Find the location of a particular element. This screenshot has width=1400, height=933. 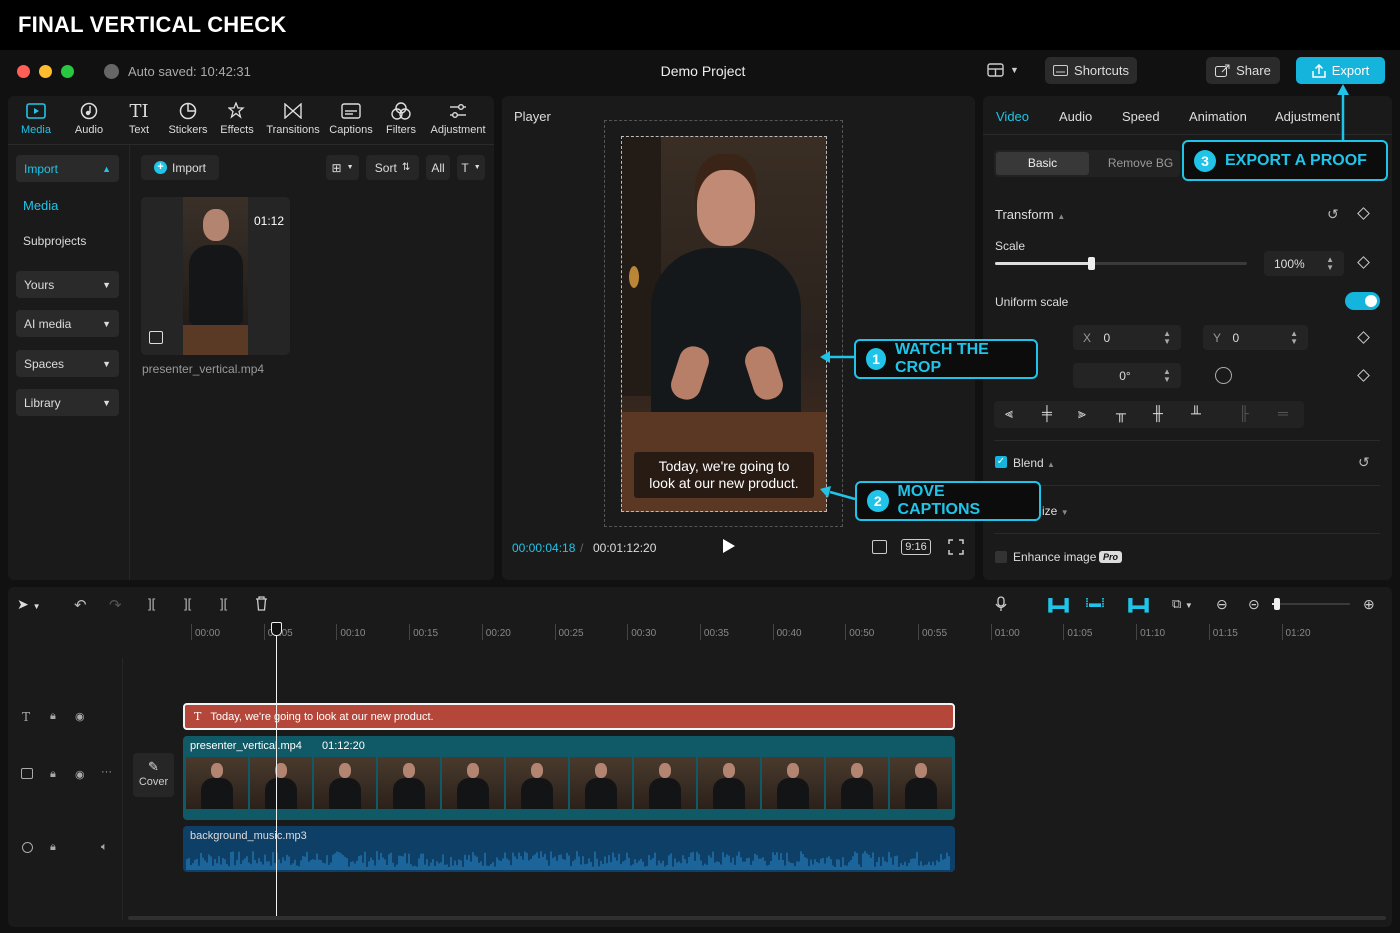

tab-effects: Effects is located at coordinates (237, 118).